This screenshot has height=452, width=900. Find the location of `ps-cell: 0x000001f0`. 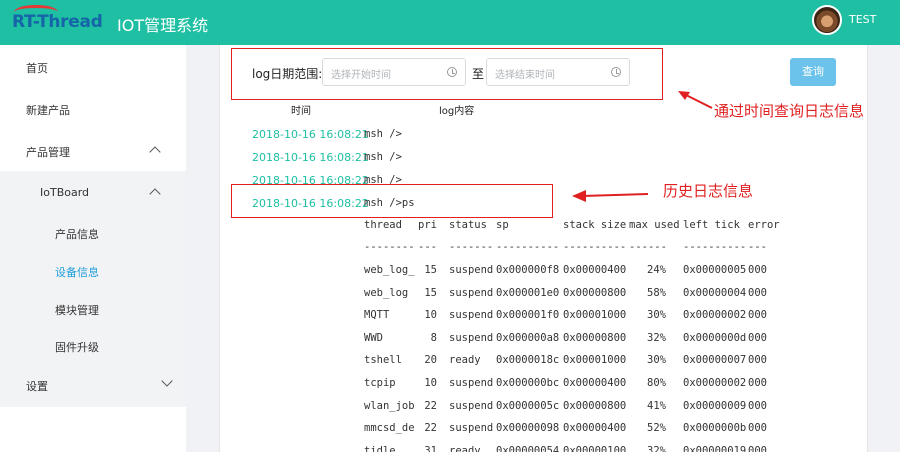

ps-cell: 0x000001f0 is located at coordinates (528, 315).